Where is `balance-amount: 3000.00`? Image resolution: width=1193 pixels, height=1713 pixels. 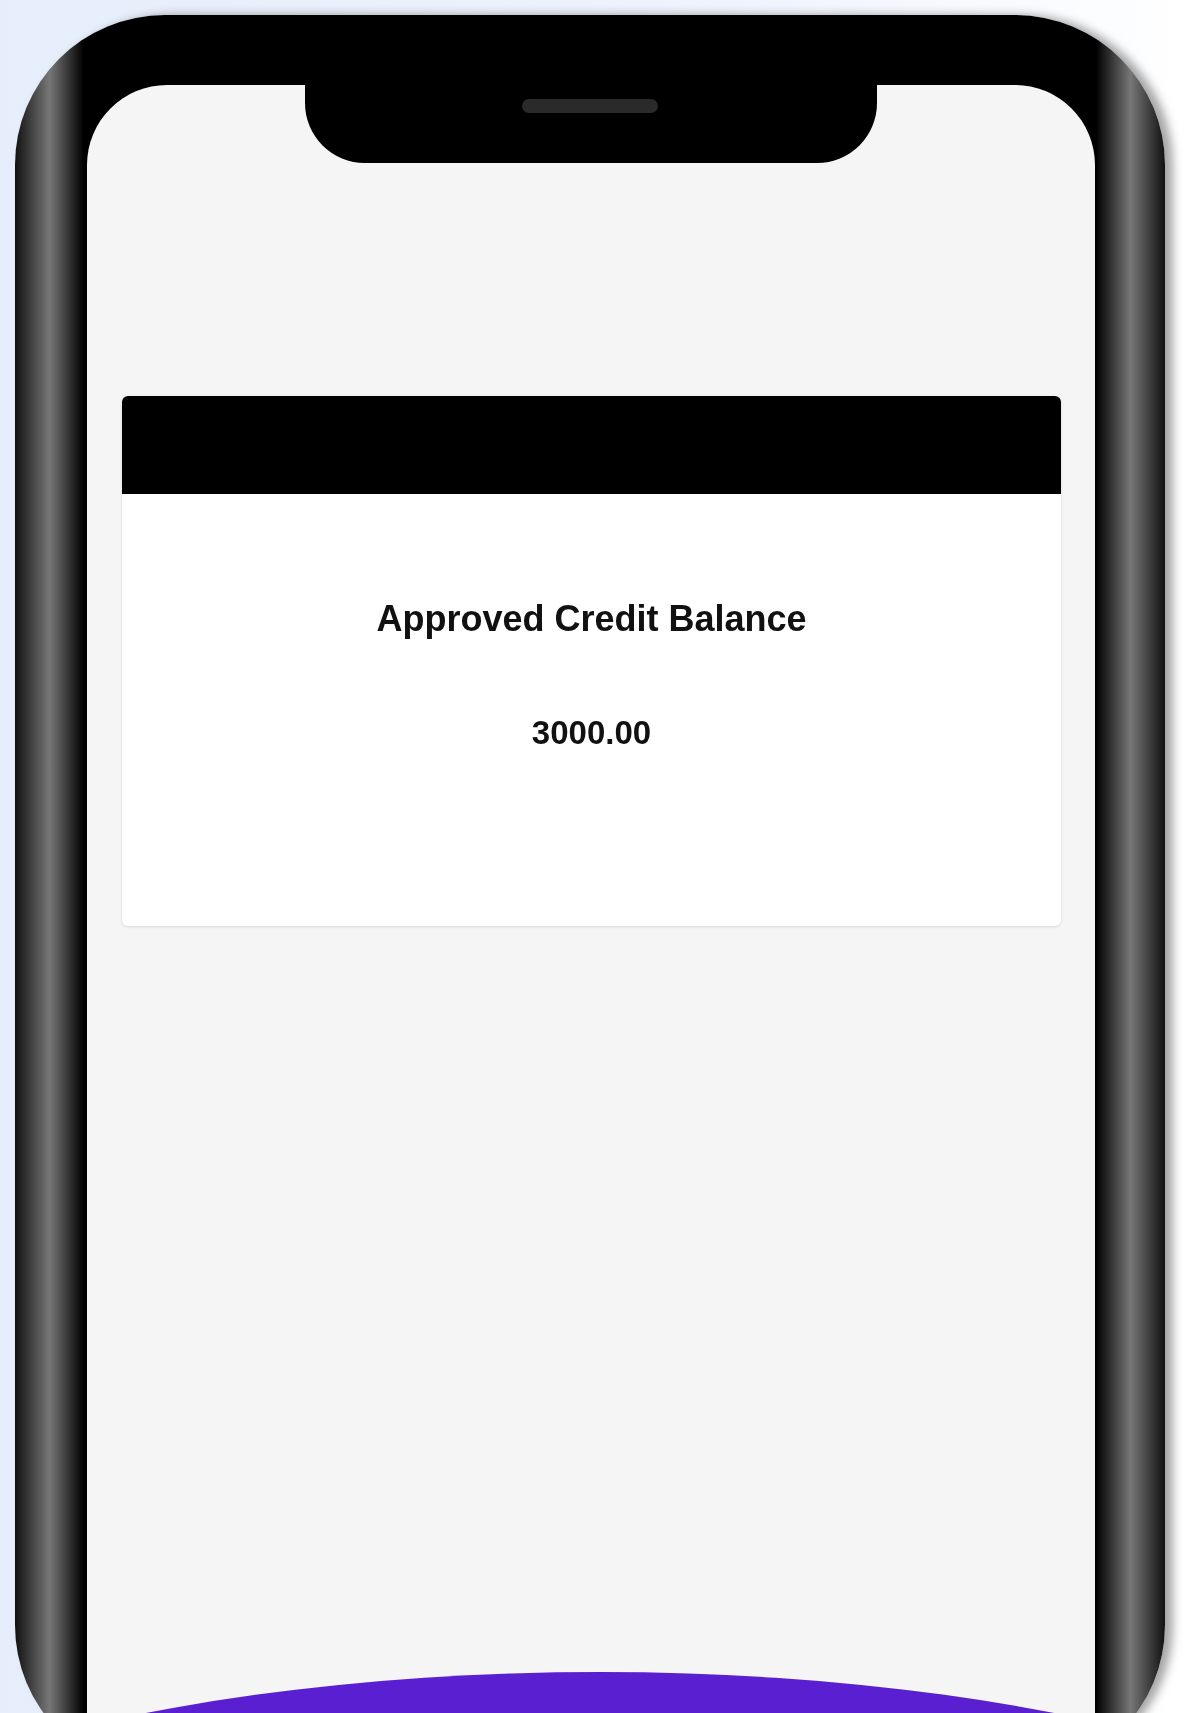
balance-amount: 3000.00 is located at coordinates (591, 733).